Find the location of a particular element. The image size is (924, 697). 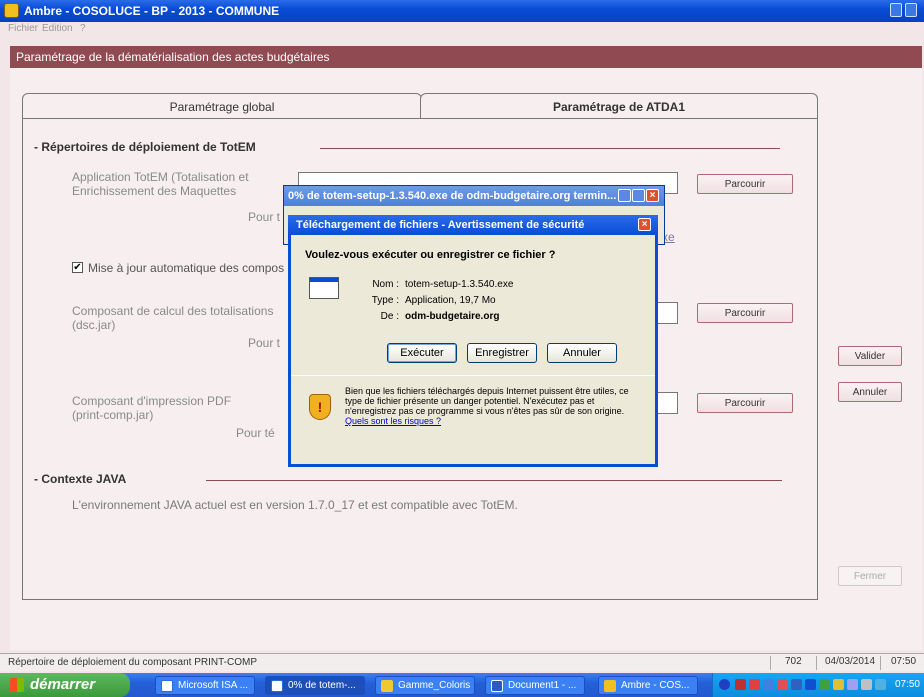

task-gamme-coloris: Gamme_Coloris is located at coordinates (425, 685).